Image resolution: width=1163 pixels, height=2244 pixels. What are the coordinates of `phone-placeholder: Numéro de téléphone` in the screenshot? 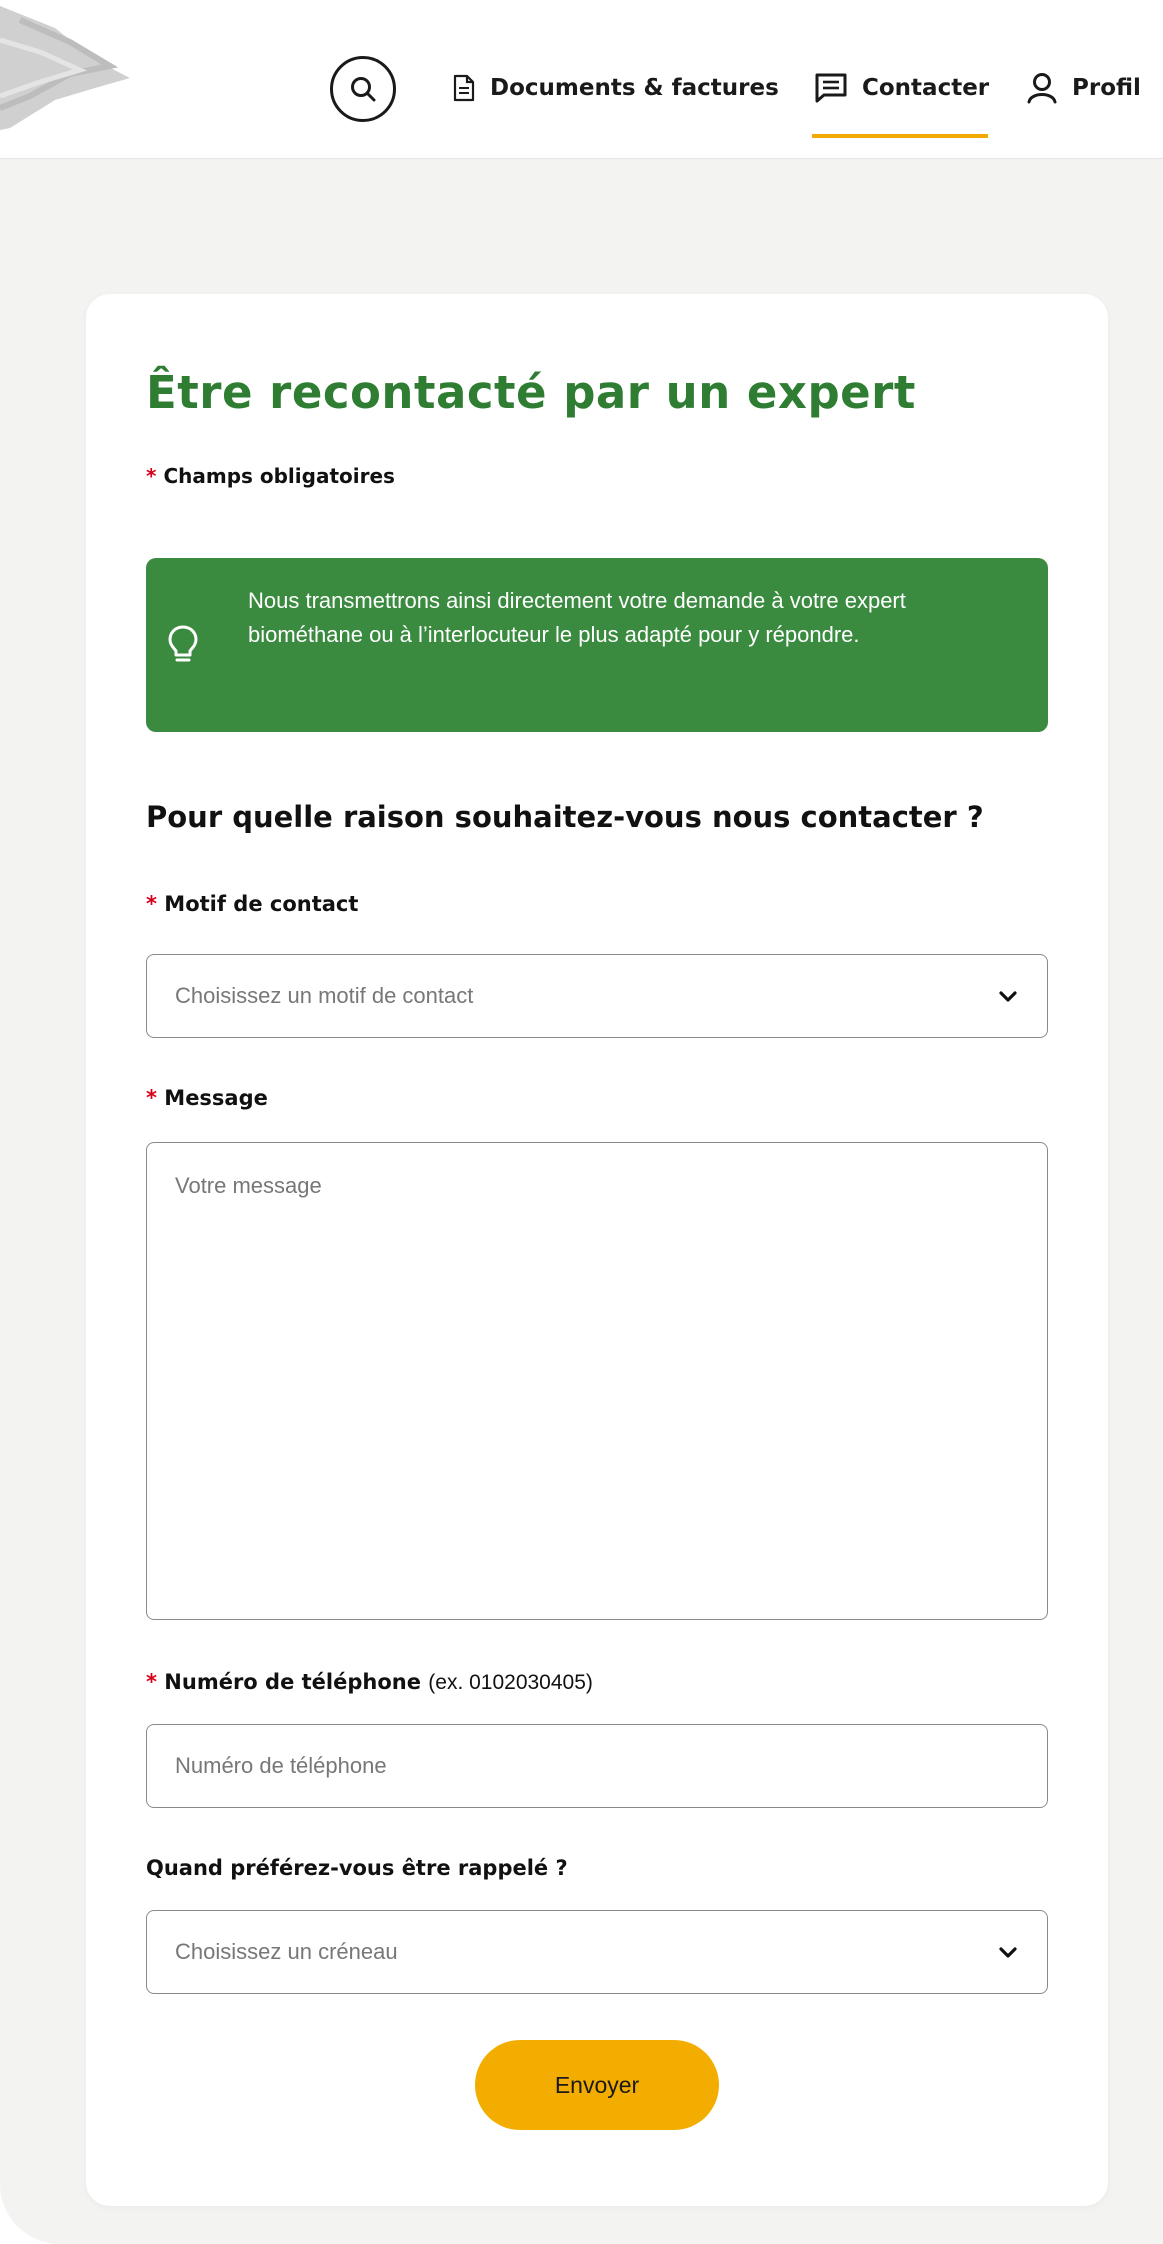 It's located at (281, 1765).